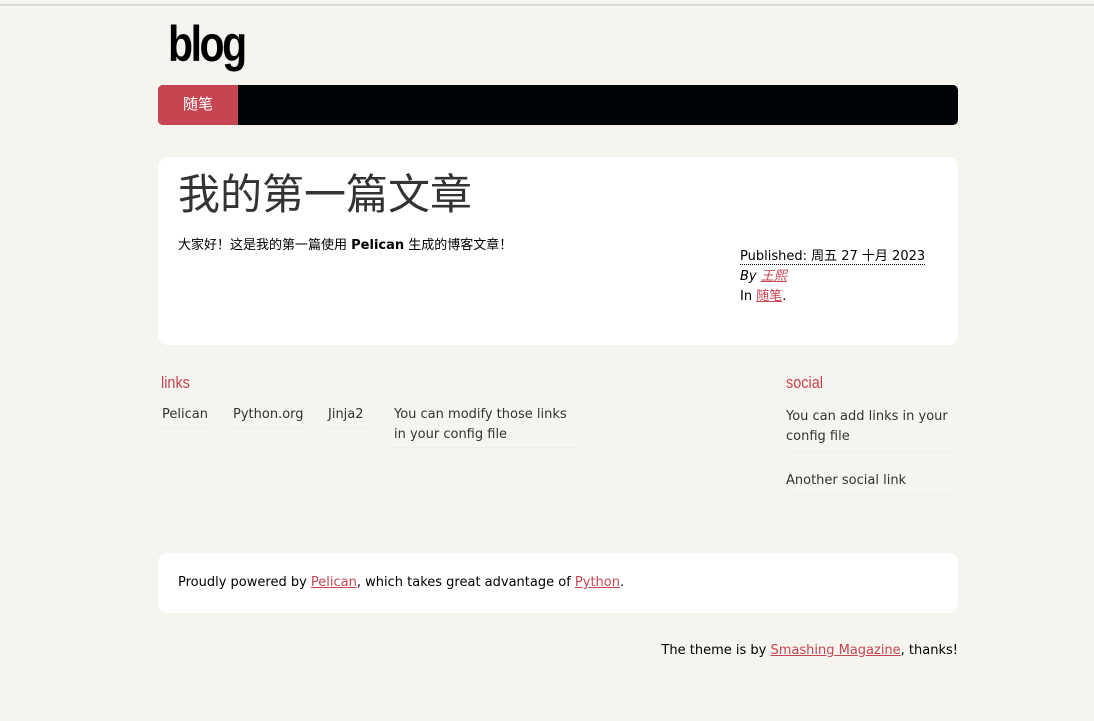 Image resolution: width=1094 pixels, height=721 pixels. Describe the element at coordinates (714, 650) in the screenshot. I see `theme-prefix: The theme is by` at that location.